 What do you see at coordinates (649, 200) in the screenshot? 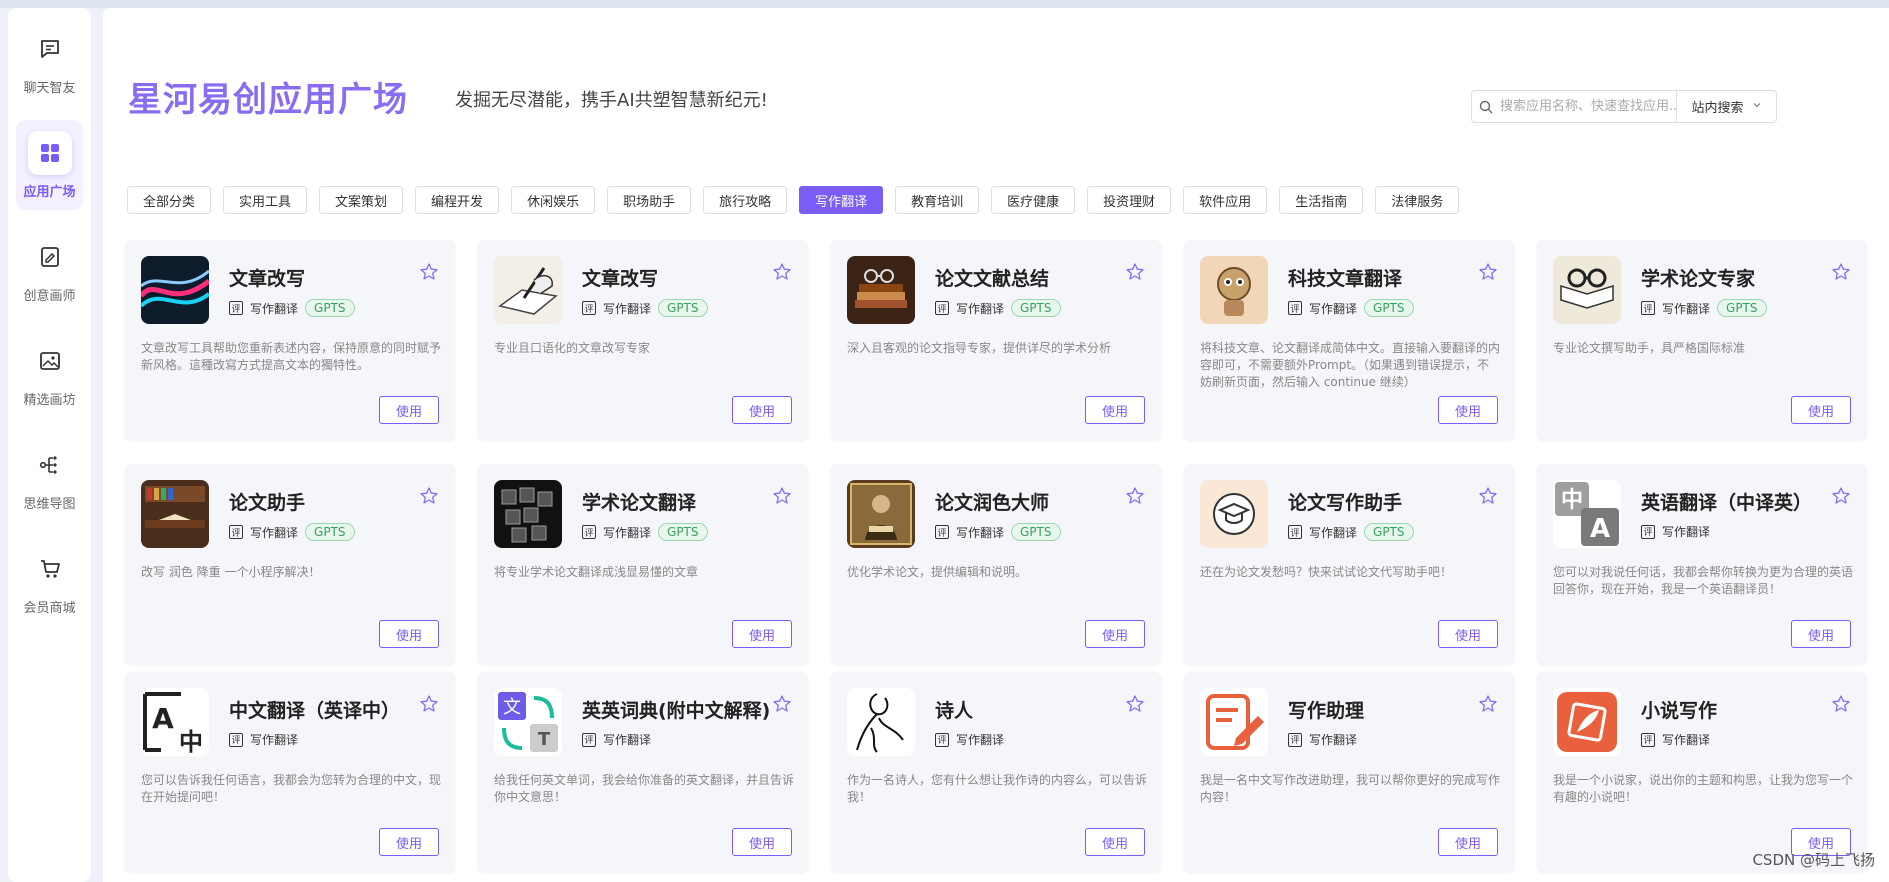
I see `category-tab: 职场助手` at bounding box center [649, 200].